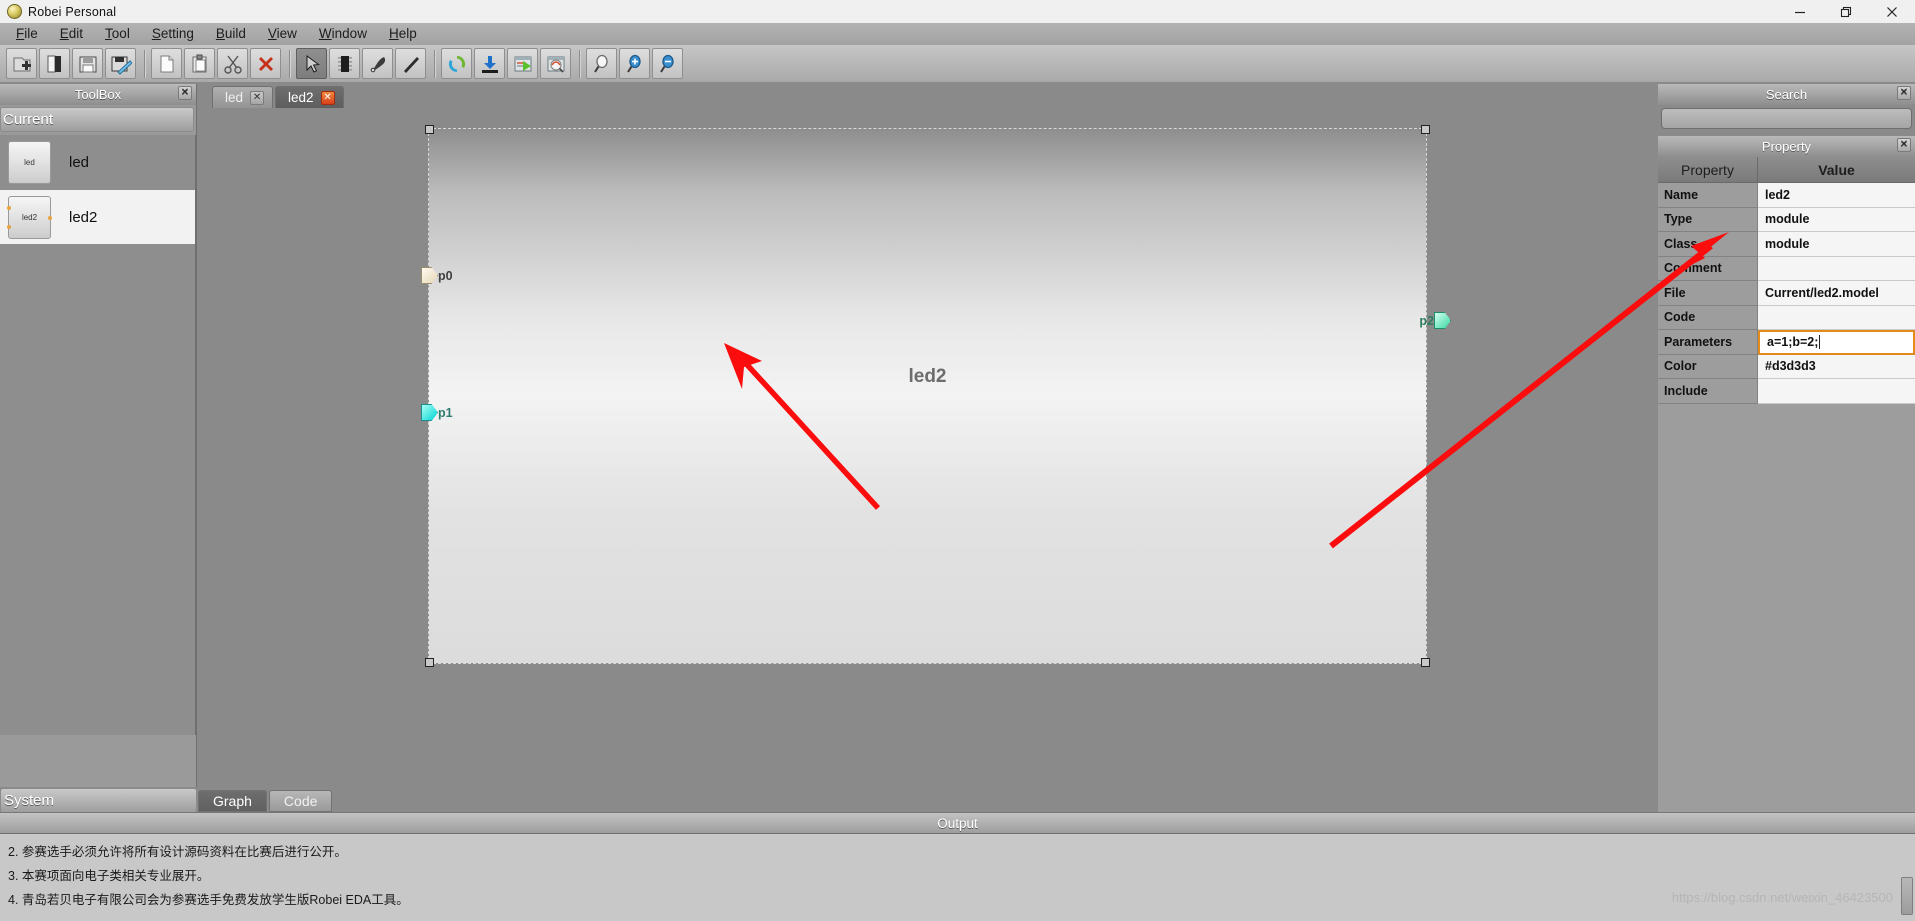 The height and width of the screenshot is (921, 1915). What do you see at coordinates (1793, 342) in the screenshot?
I see `property-value-text: a=1;b=2;` at bounding box center [1793, 342].